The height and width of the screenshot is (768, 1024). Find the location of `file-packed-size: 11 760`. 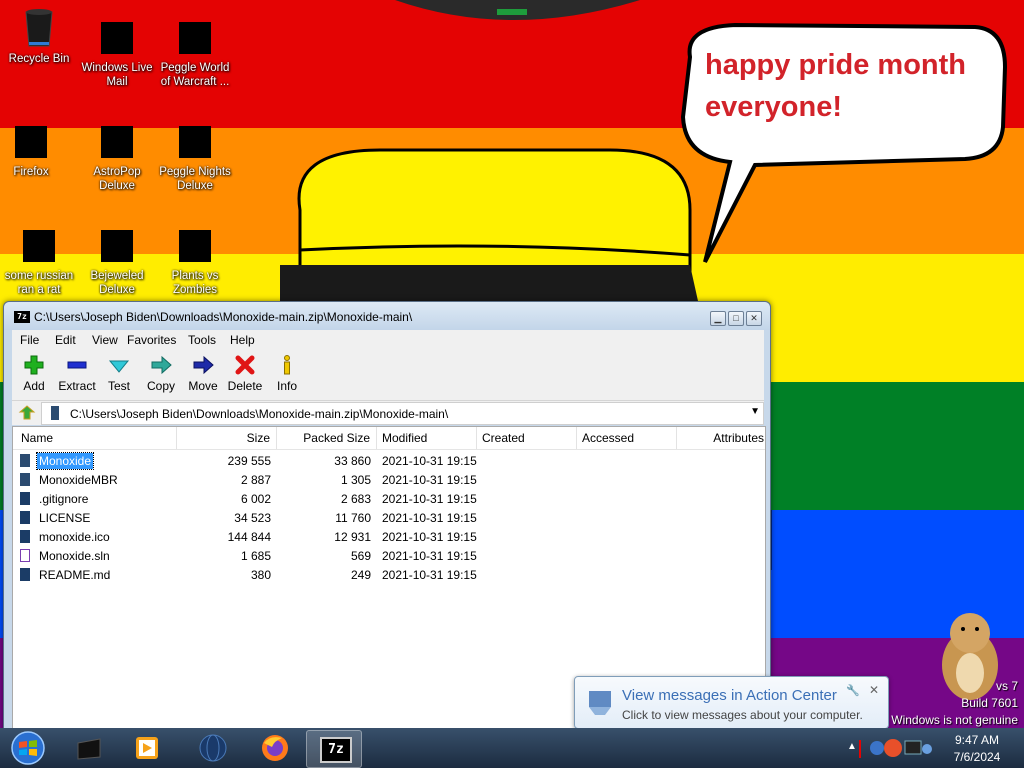

file-packed-size: 11 760 is located at coordinates (353, 518).